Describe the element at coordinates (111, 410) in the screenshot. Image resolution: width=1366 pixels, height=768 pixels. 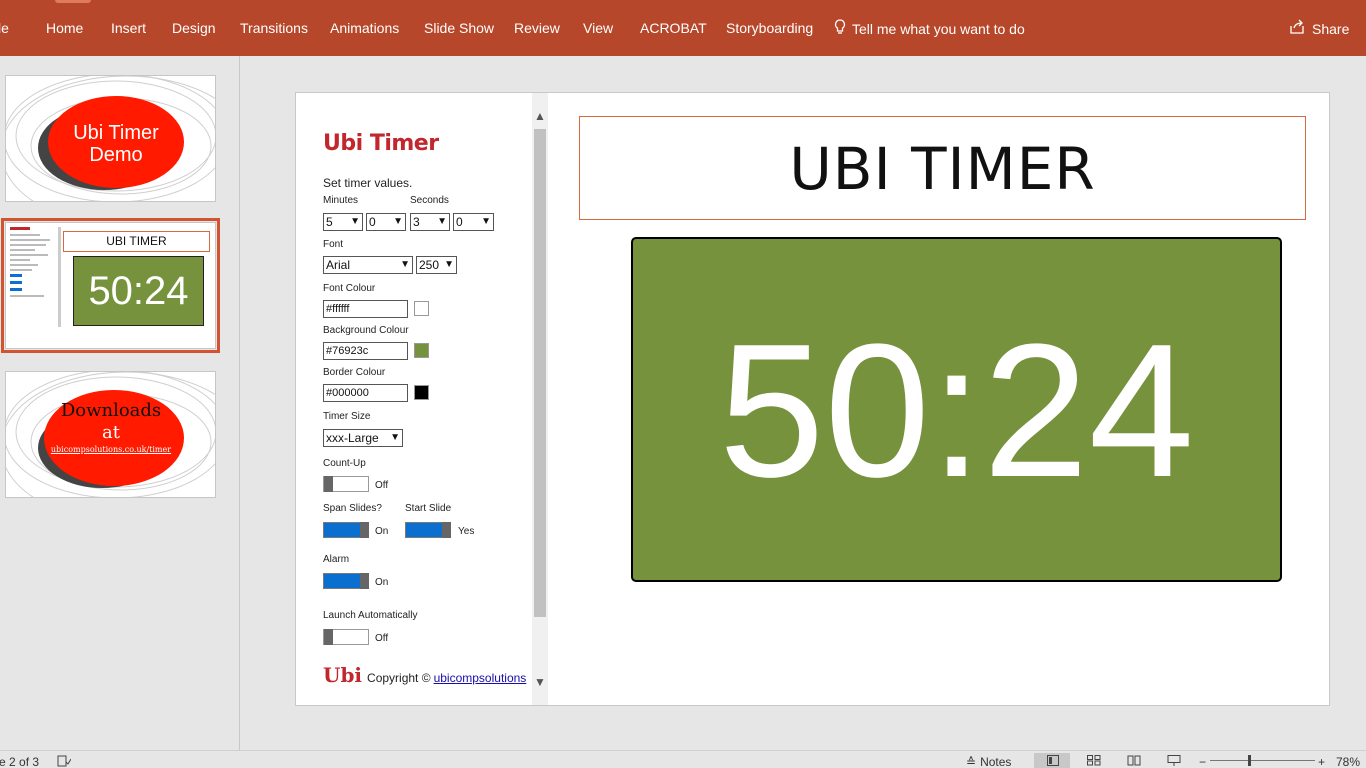
I see `thumb-downloads-line1: Downloads` at that location.